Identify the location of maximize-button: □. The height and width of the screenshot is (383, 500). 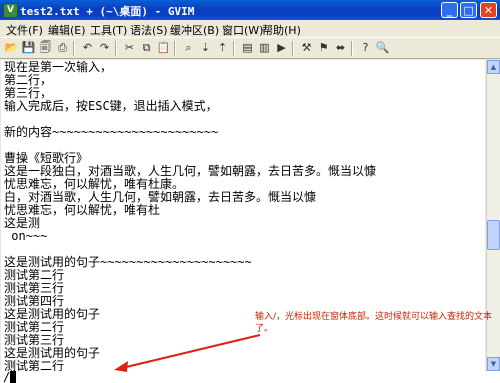
(468, 10).